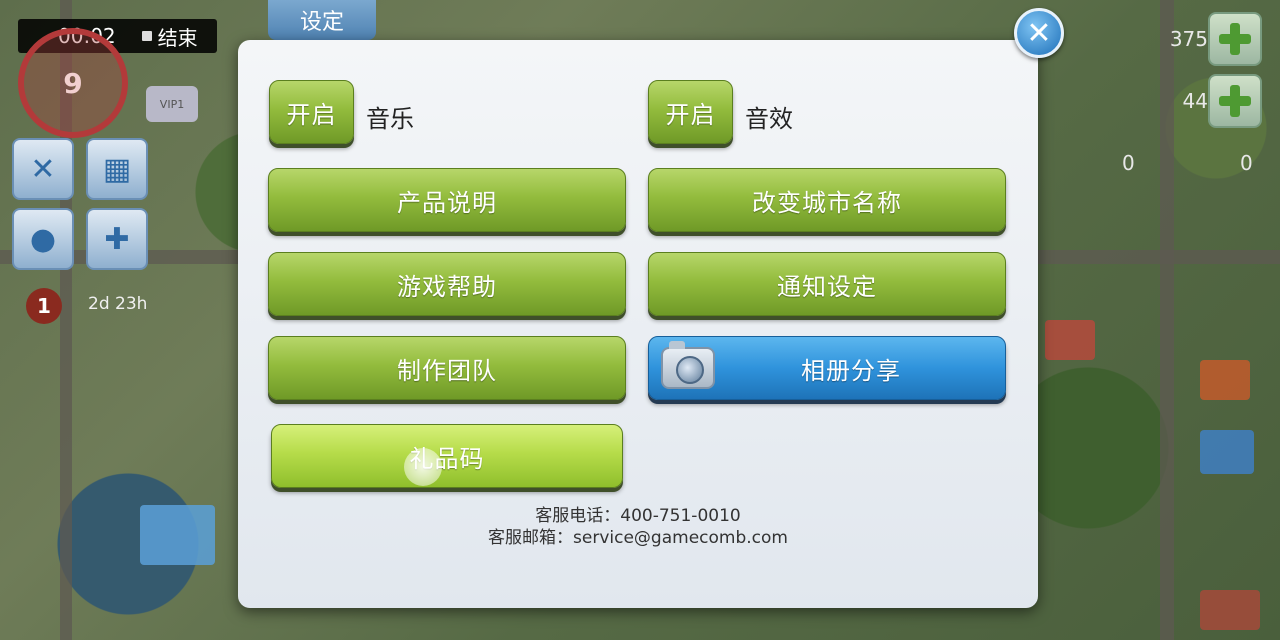 This screenshot has width=1280, height=640. Describe the element at coordinates (827, 200) in the screenshot. I see `rename-city-button: 改变城市名称` at that location.